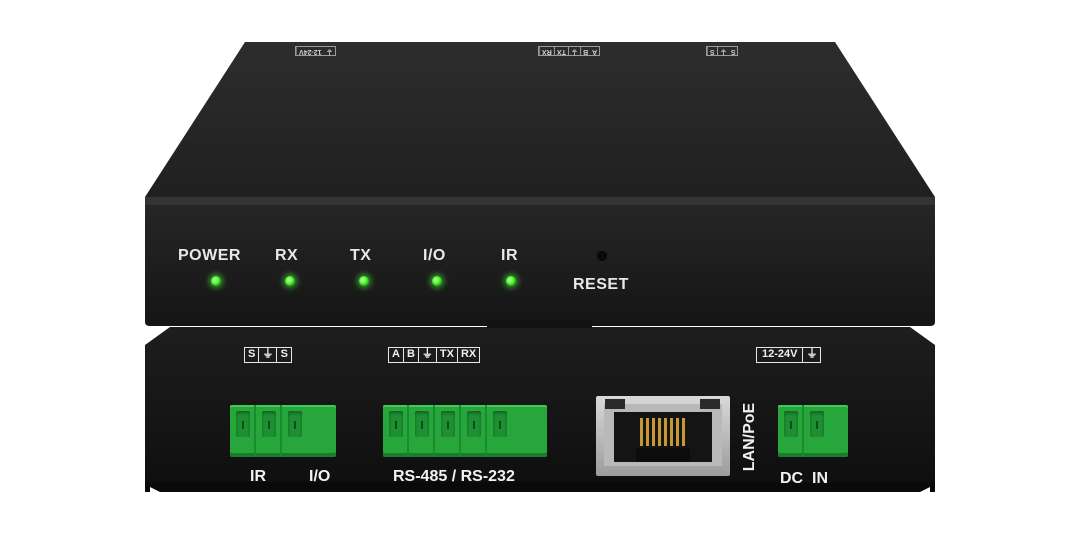 Image resolution: width=1080 pixels, height=535 pixels. I want to click on terminal-block-dc, so click(813, 431).